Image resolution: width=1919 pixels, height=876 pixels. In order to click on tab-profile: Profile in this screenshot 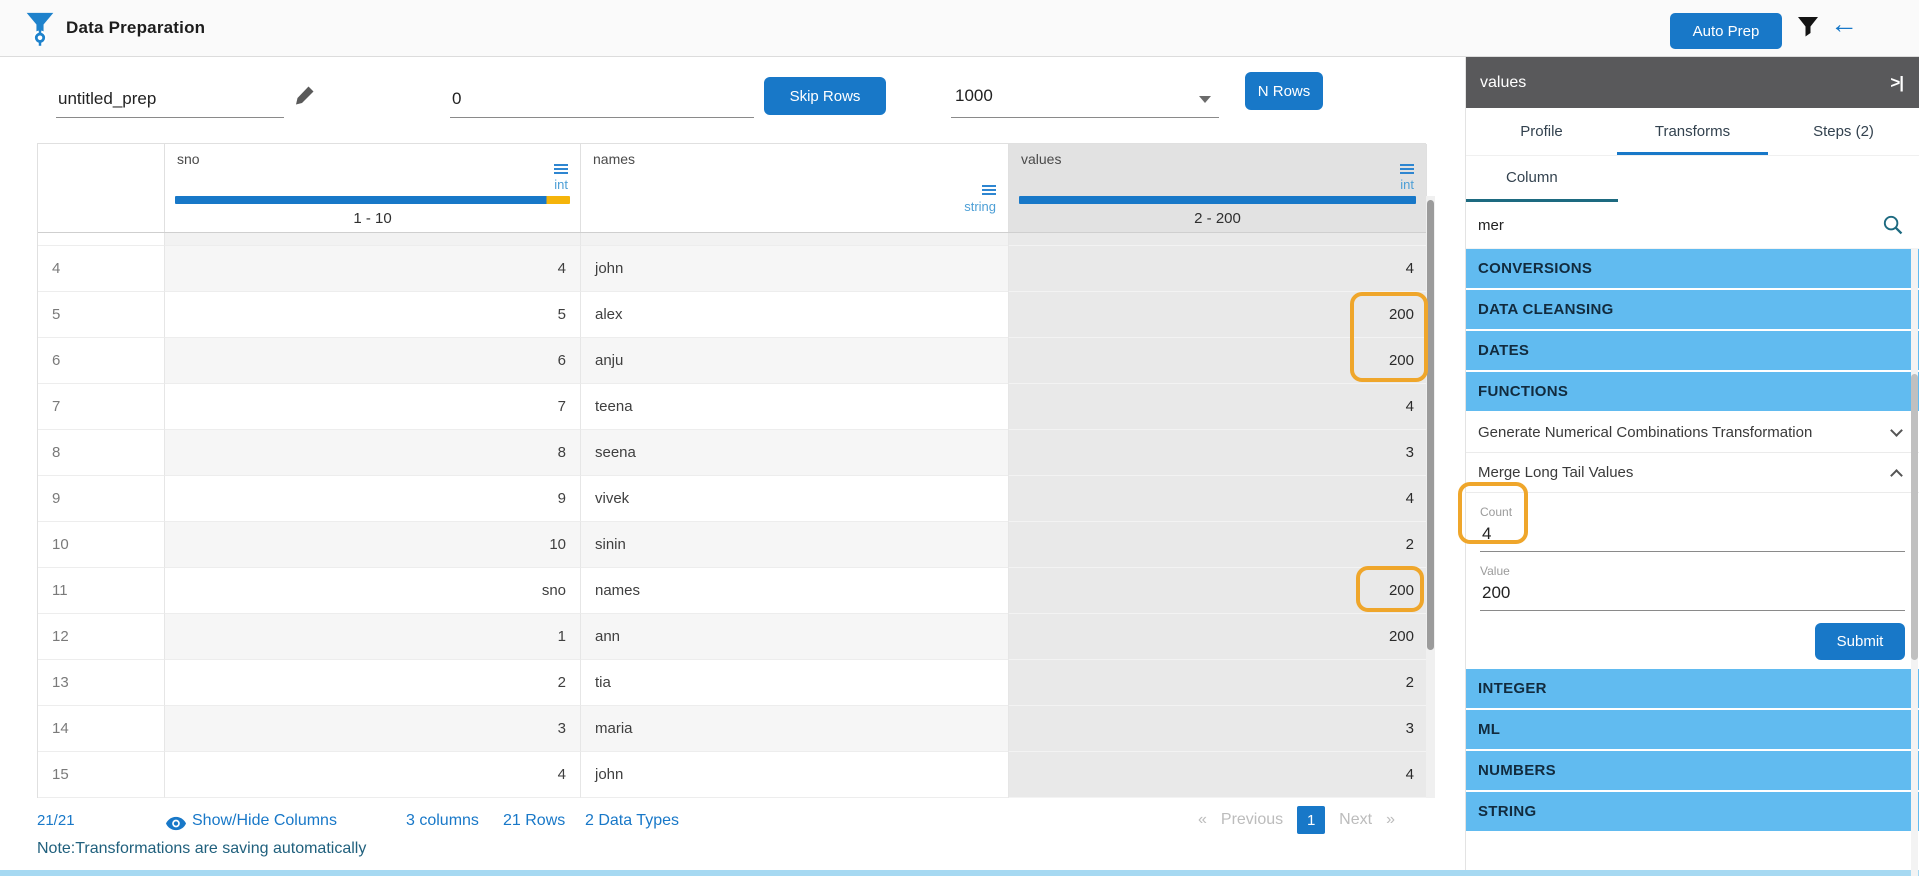, I will do `click(1541, 131)`.